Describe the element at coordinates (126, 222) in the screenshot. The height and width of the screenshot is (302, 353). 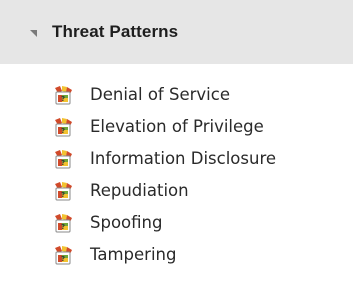
I see `item-label: Spoofing` at that location.